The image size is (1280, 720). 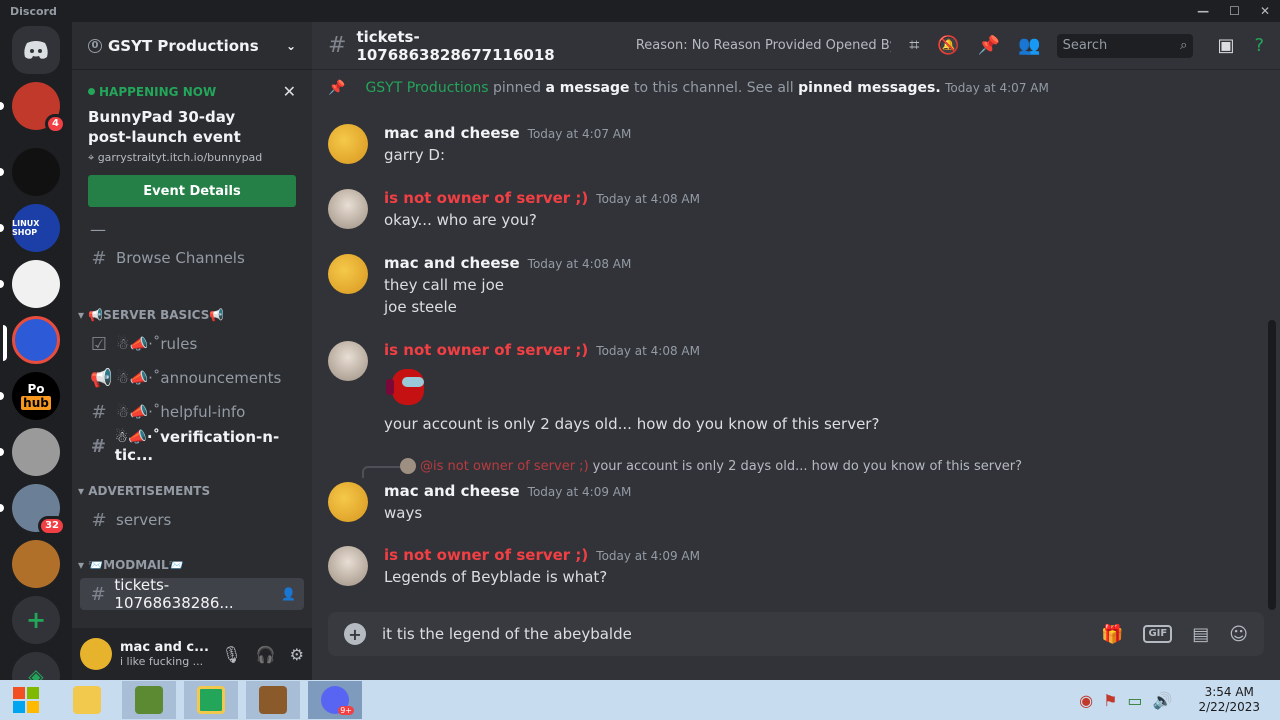 I want to click on minecraft-launcher-icon, so click(x=149, y=700).